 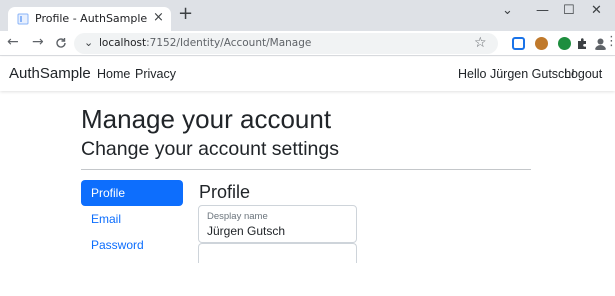 What do you see at coordinates (206, 119) in the screenshot?
I see `page-title: Manage your account` at bounding box center [206, 119].